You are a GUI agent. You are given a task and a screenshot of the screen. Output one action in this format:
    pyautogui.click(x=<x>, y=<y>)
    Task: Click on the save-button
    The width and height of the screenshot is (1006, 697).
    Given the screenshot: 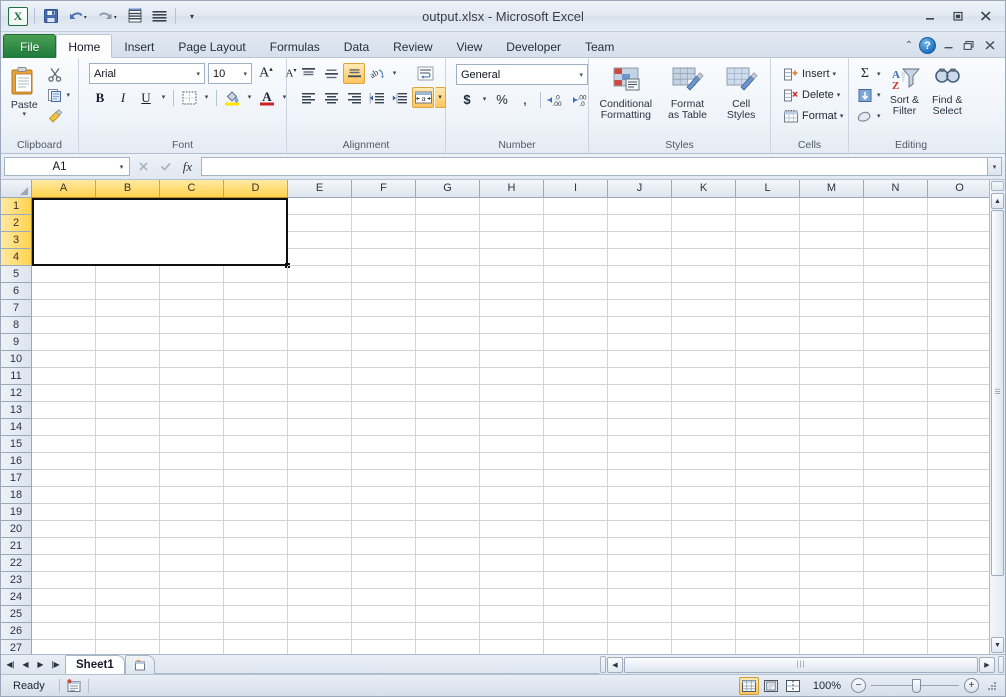 What is the action you would take?
    pyautogui.click(x=51, y=16)
    